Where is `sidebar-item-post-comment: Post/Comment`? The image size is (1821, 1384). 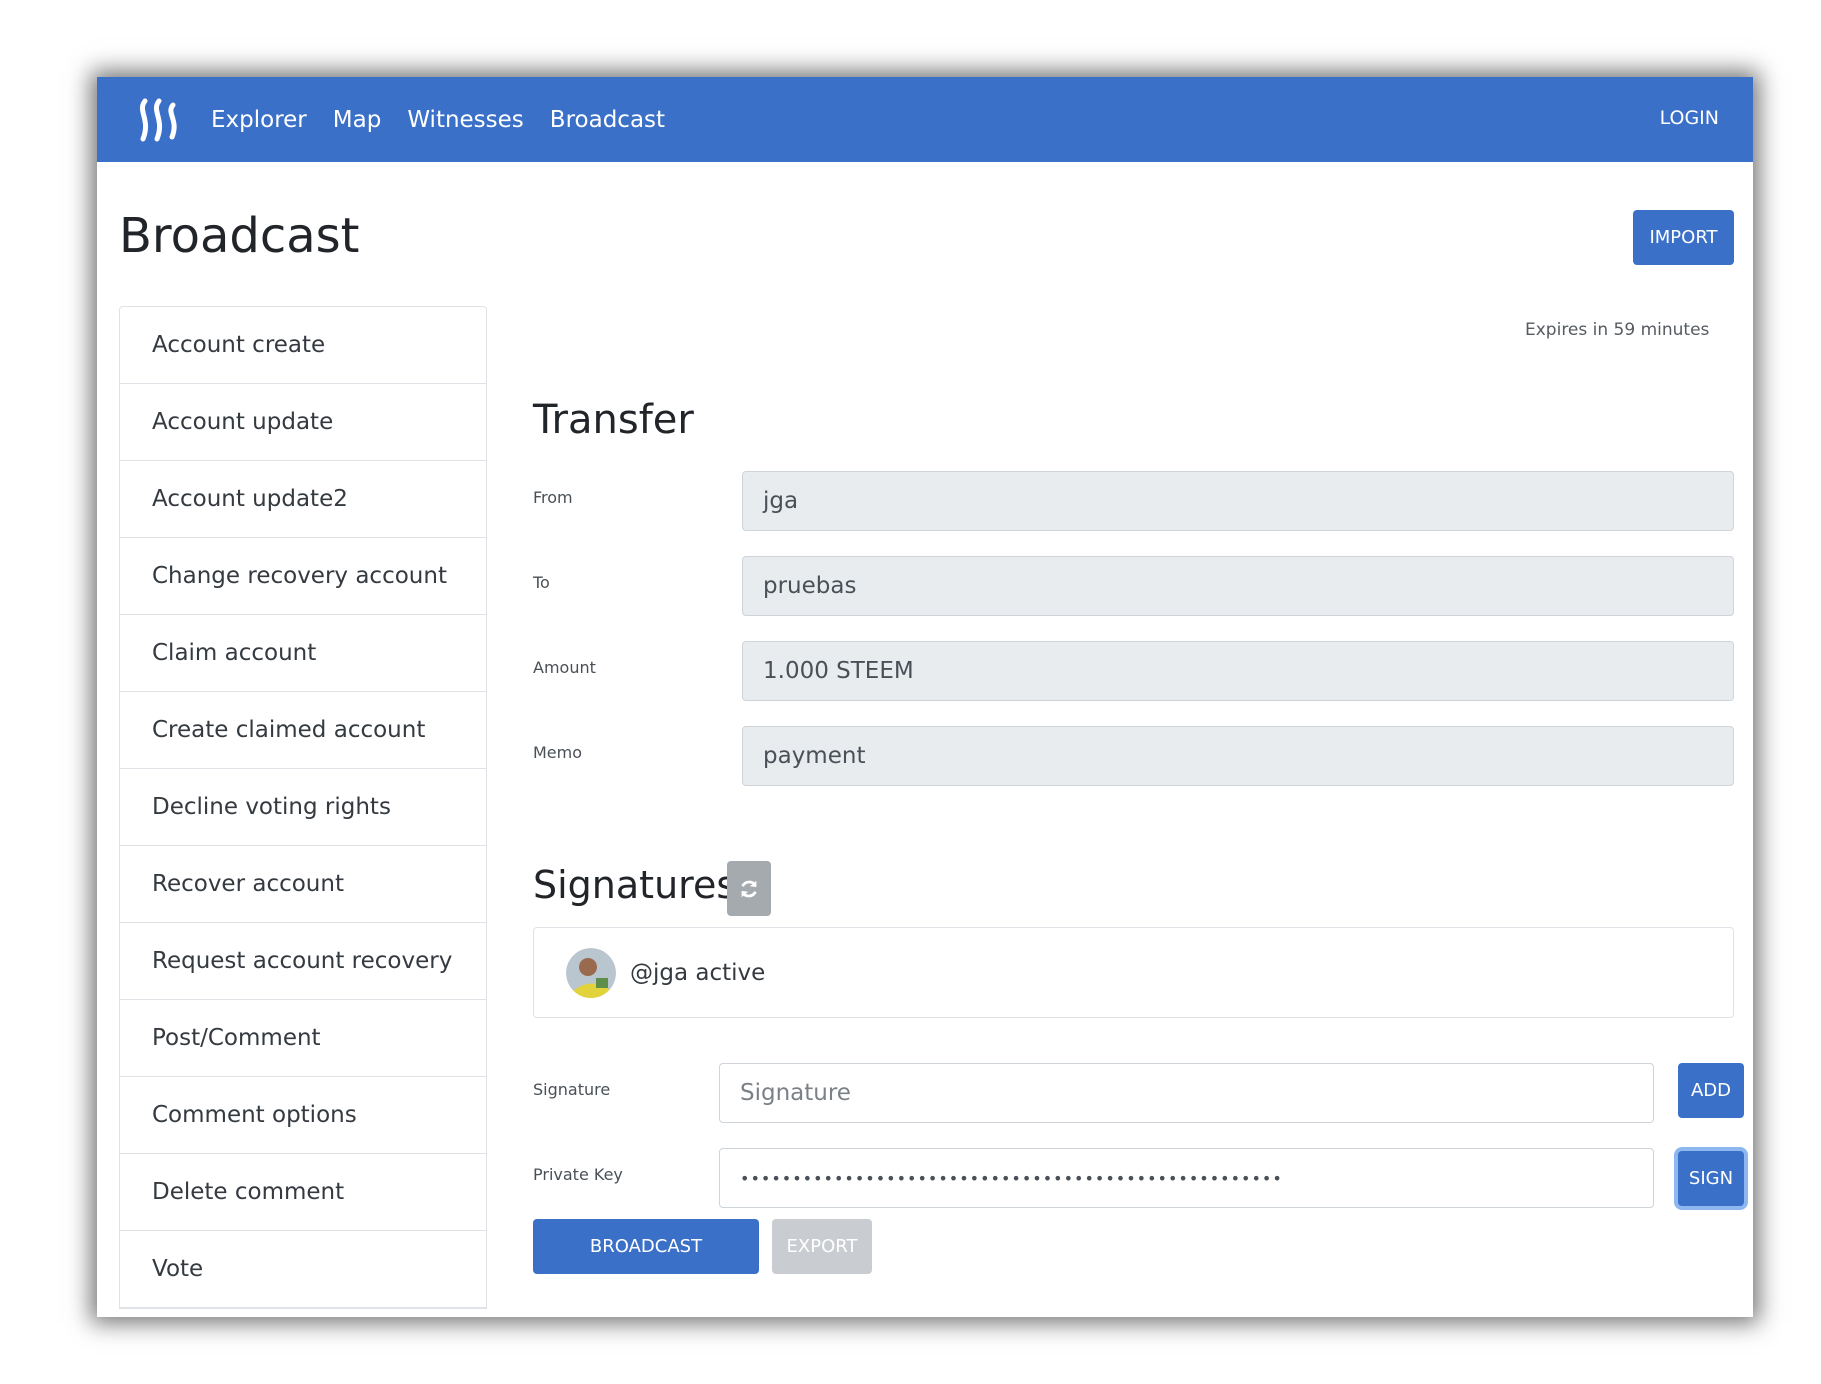
sidebar-item-post-comment: Post/Comment is located at coordinates (303, 1038).